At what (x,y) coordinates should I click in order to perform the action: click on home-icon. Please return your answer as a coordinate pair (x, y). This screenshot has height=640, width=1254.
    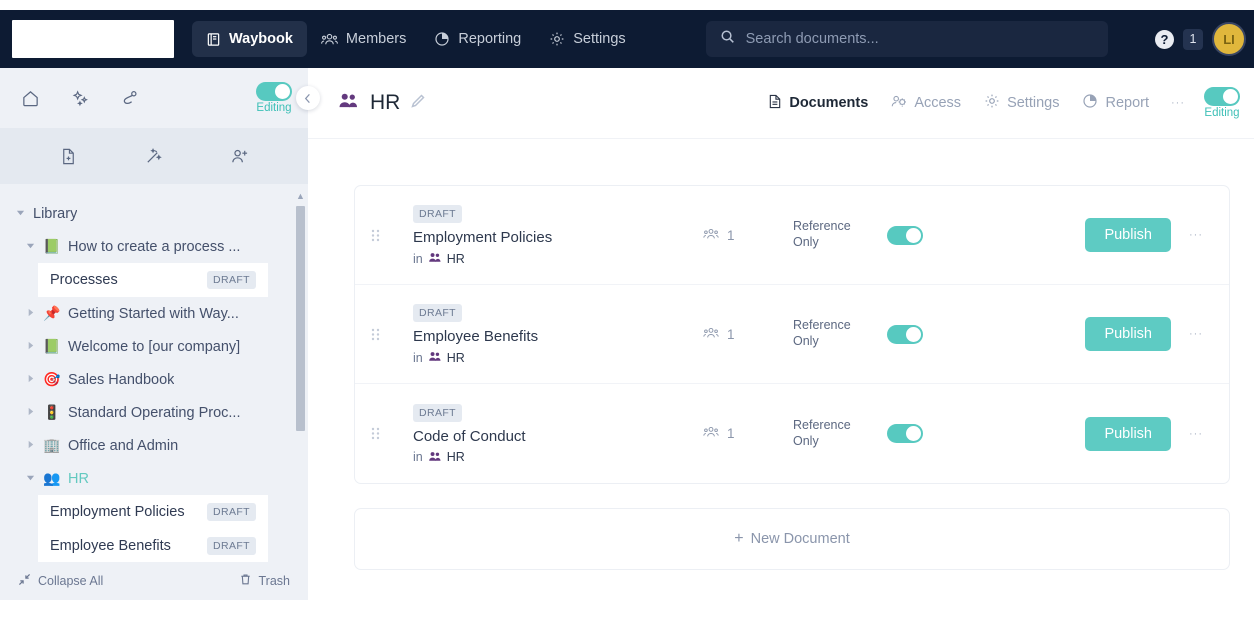
    Looking at the image, I should click on (30, 98).